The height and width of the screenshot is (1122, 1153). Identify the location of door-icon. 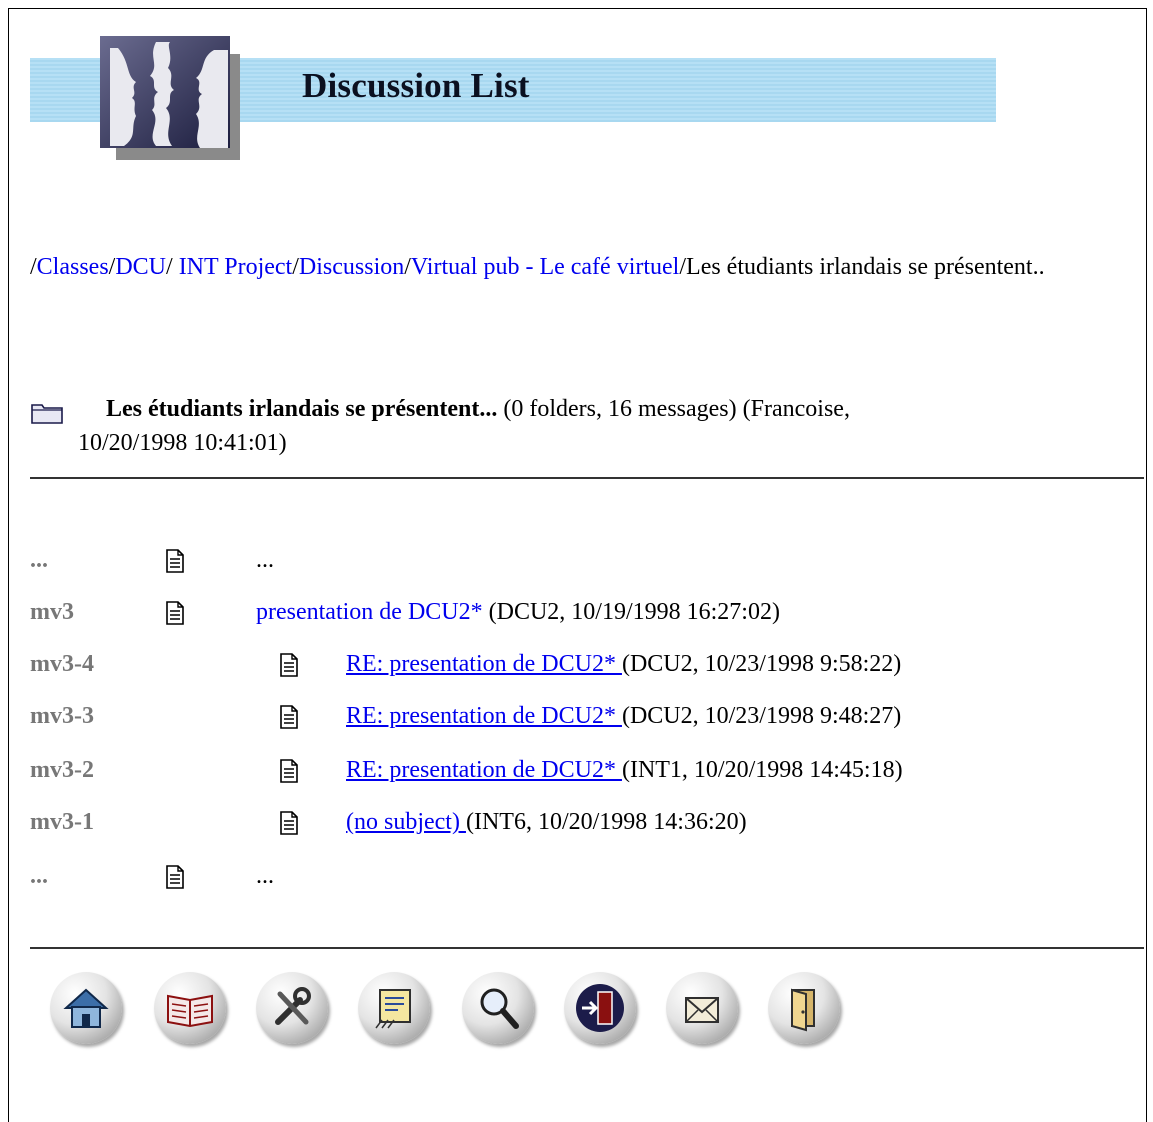
(803, 1010).